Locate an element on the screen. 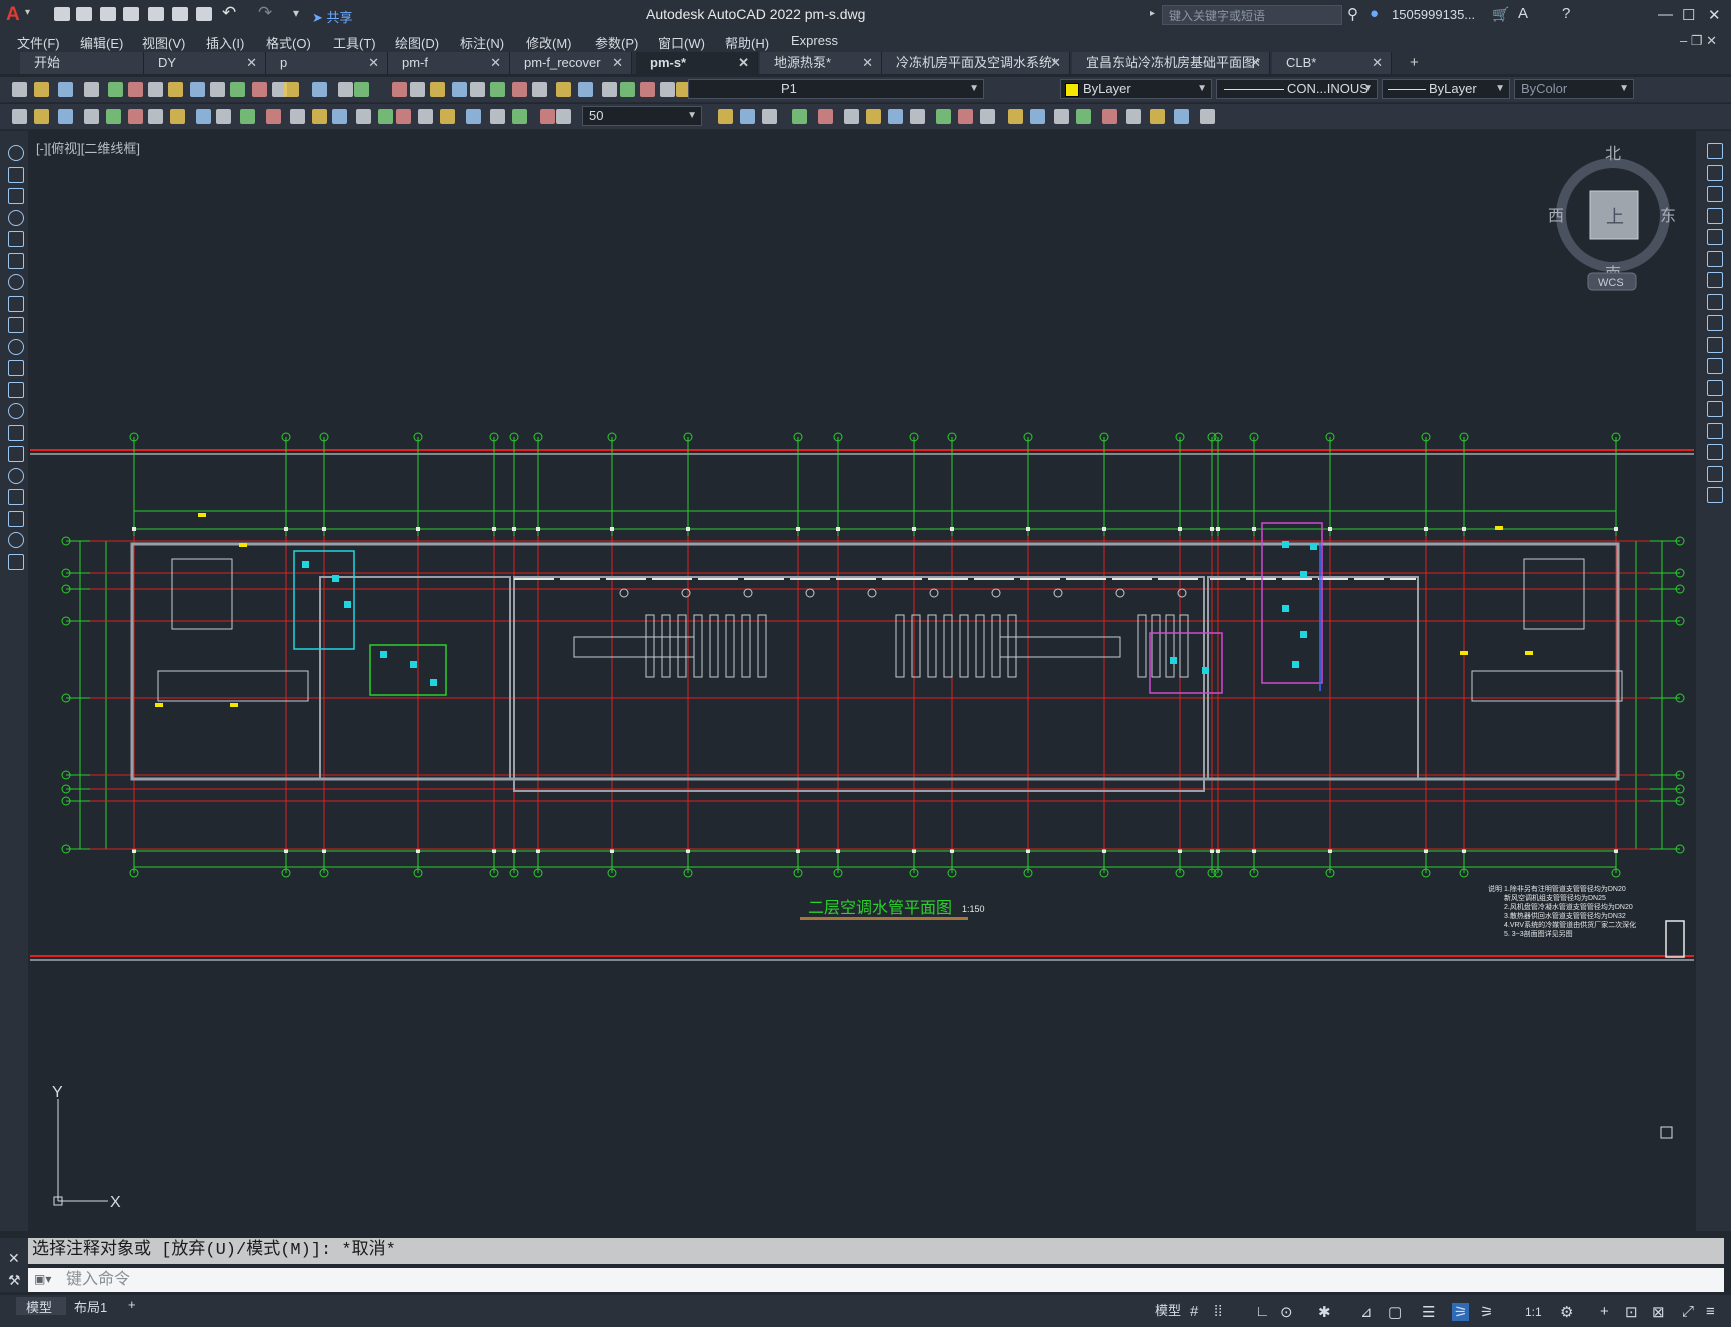 This screenshot has width=1731, height=1327. osnap-icon: ✱ is located at coordinates (1324, 1312).